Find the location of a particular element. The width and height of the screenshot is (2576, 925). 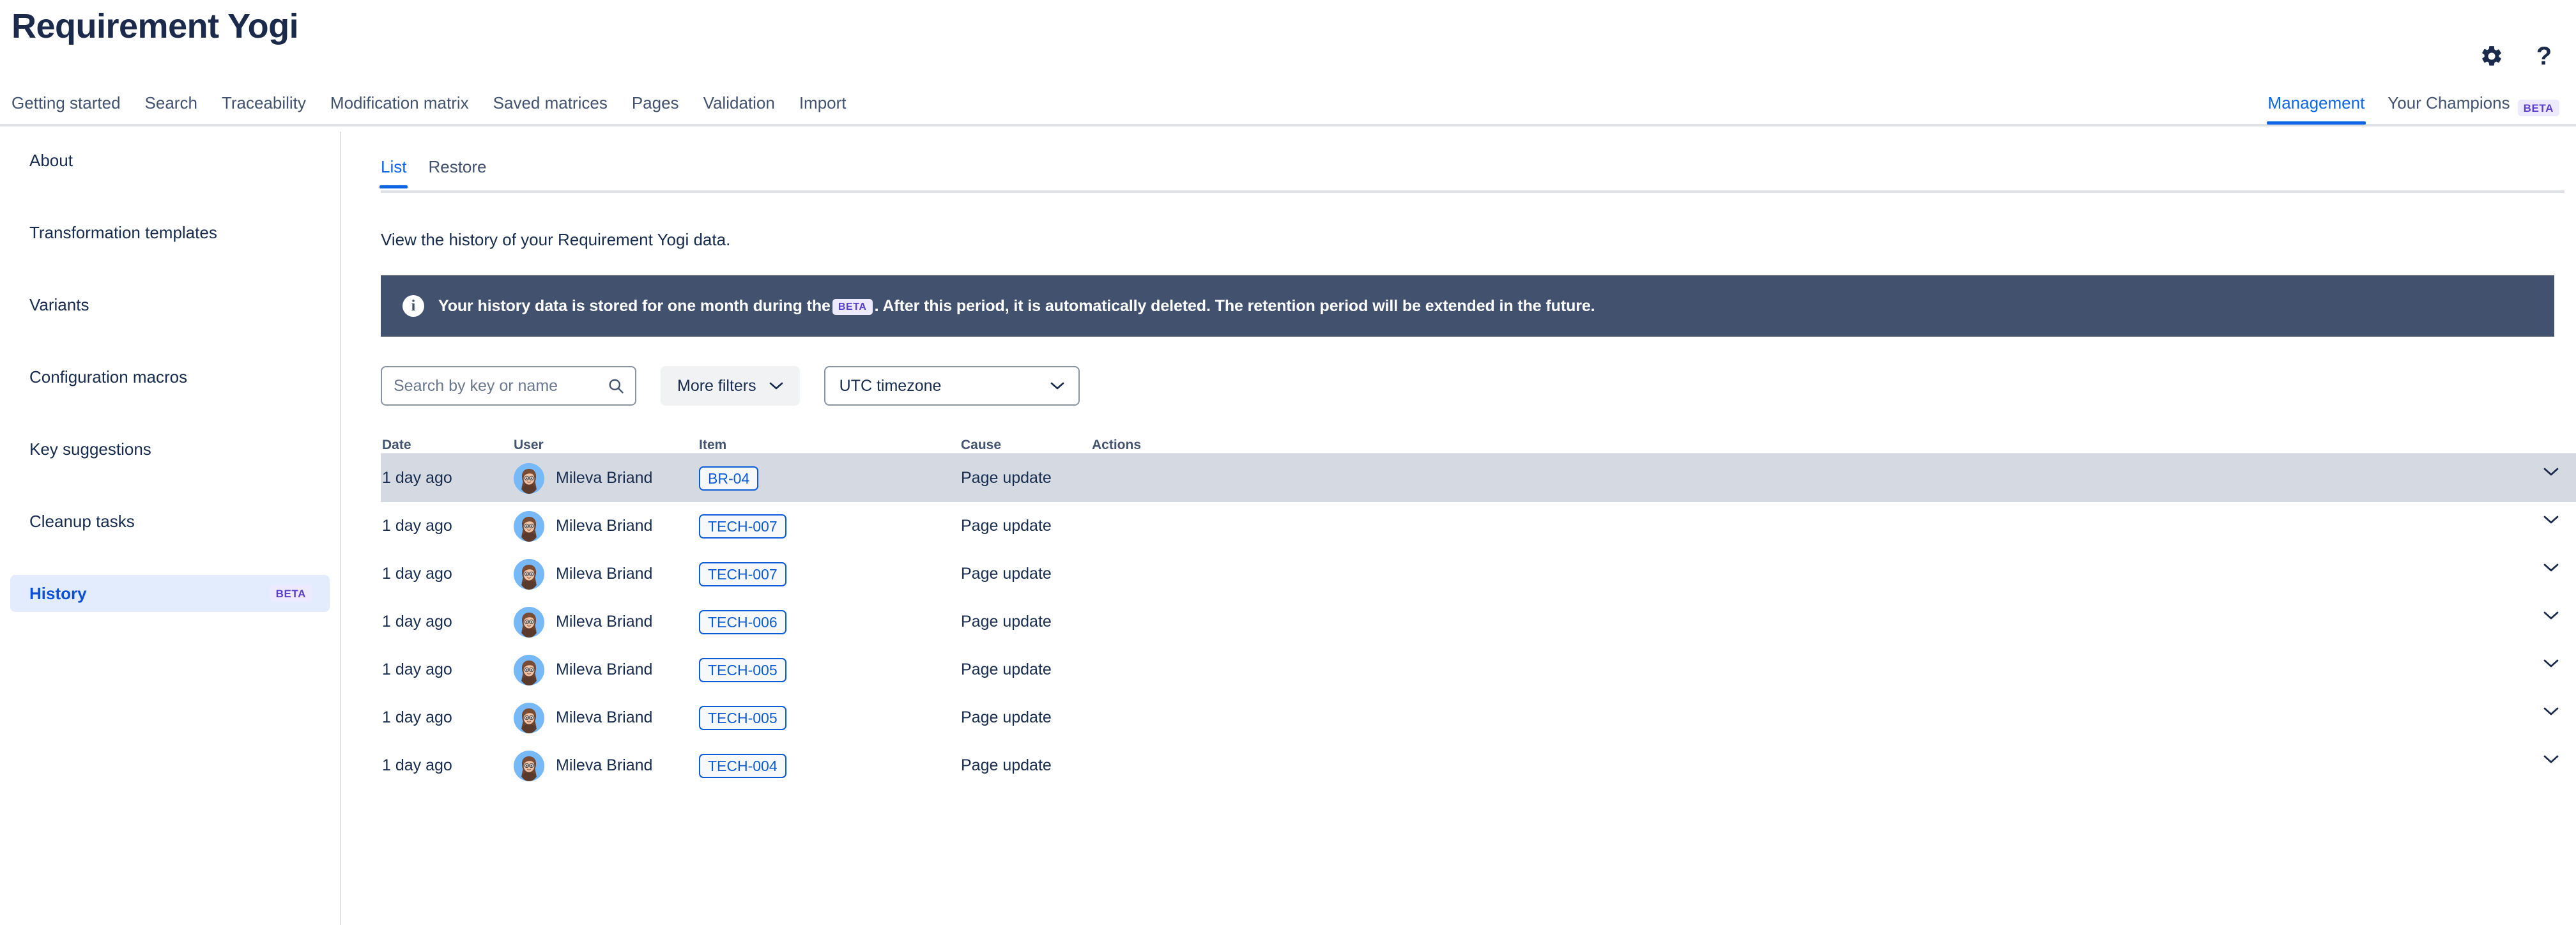

column-header-date: Date is located at coordinates (396, 445).